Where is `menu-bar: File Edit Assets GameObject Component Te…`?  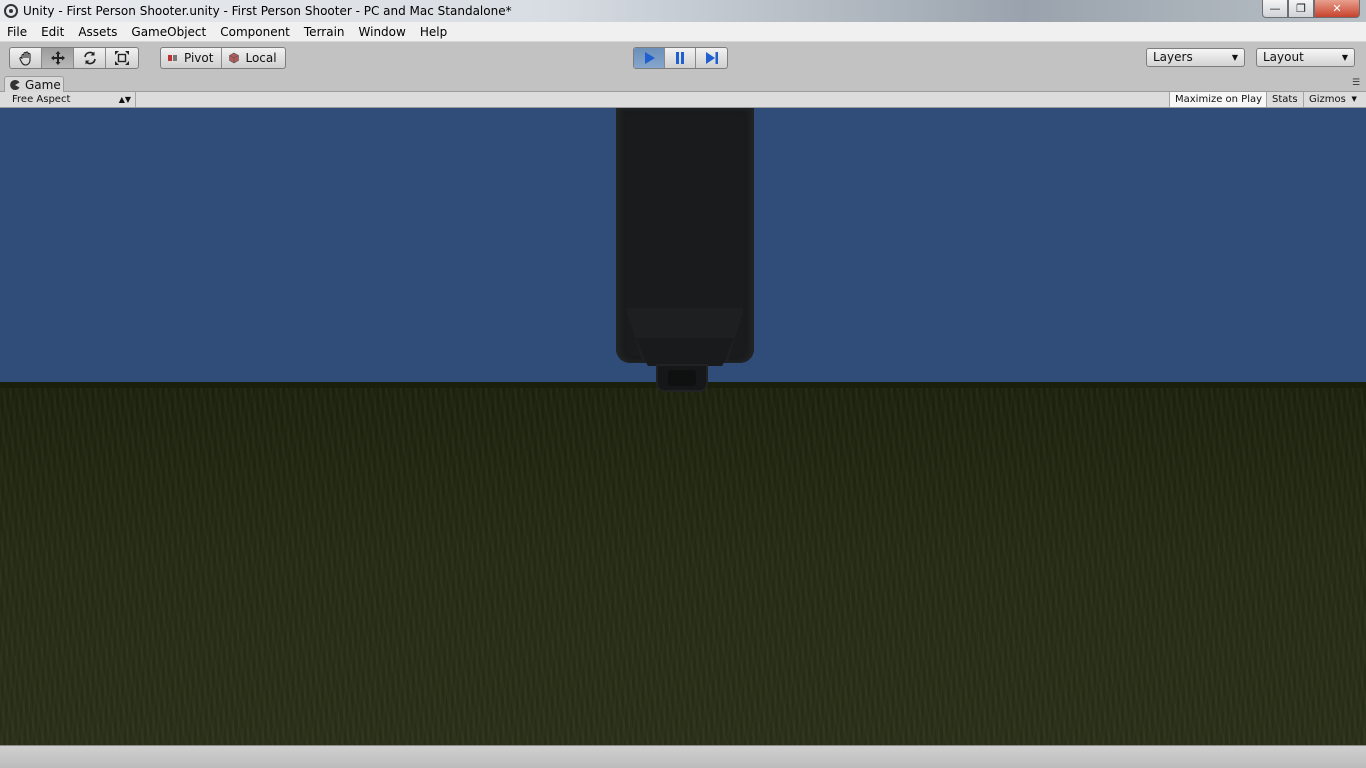
menu-bar: File Edit Assets GameObject Component Te… is located at coordinates (683, 32).